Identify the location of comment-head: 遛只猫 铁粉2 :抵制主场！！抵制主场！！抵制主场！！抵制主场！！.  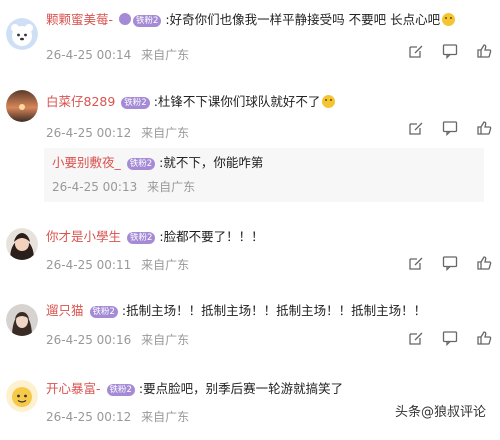
(236, 311).